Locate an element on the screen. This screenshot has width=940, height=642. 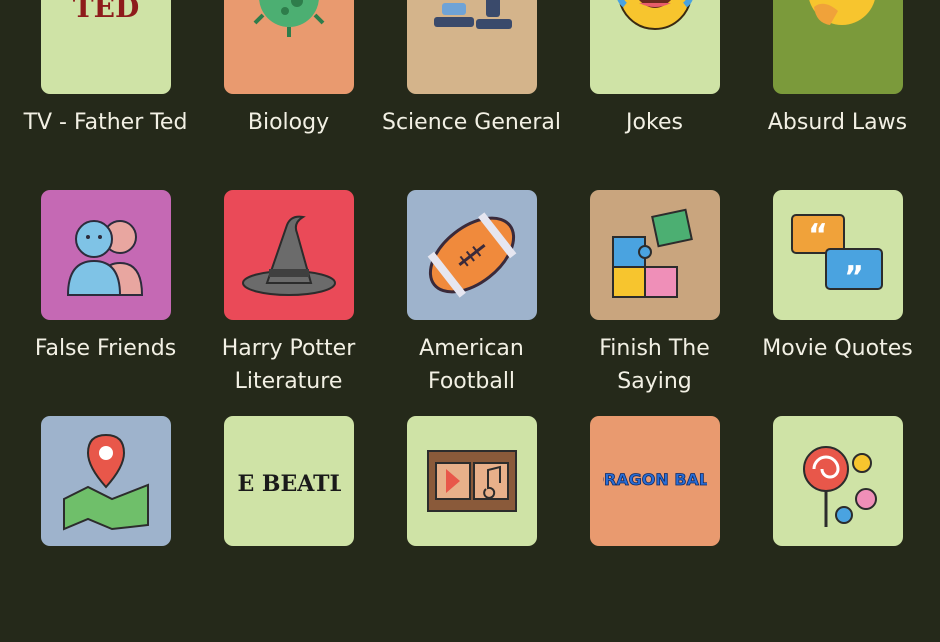
category-tile-dragon-ball: DRAGON BALL is located at coordinates (654, 529).